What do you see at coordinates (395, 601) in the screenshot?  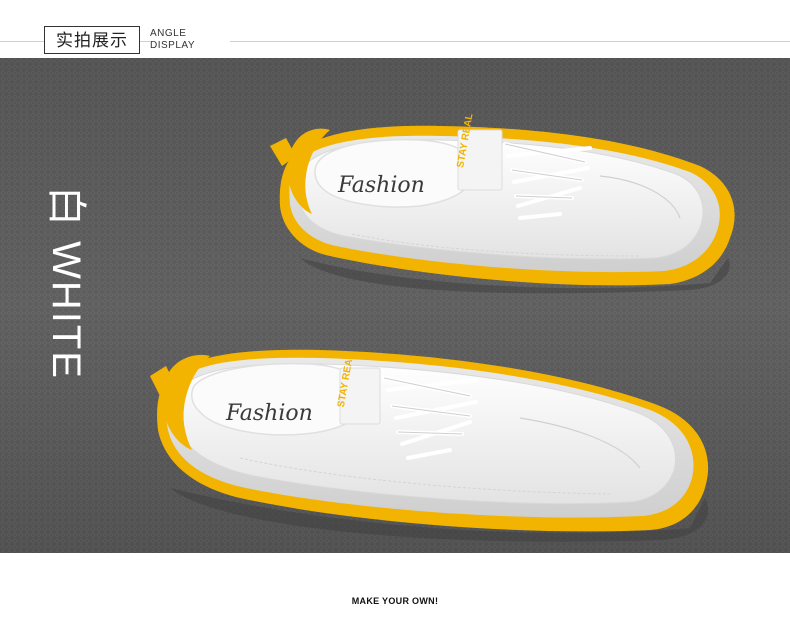 I see `tagline: MAKE YOUR OWN!` at bounding box center [395, 601].